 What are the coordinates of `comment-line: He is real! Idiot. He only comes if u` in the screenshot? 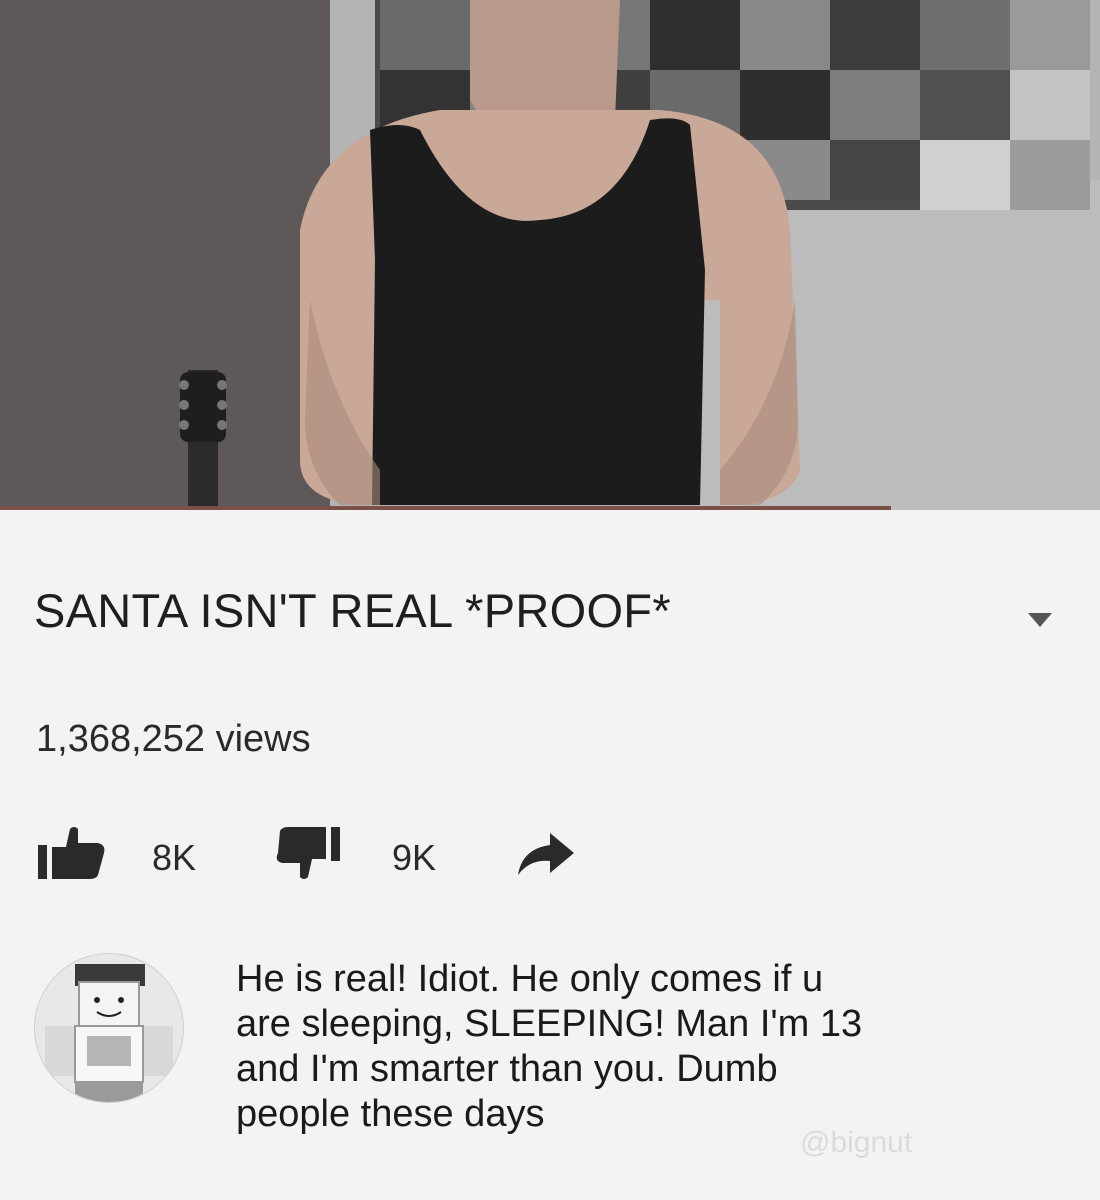 It's located at (530, 979).